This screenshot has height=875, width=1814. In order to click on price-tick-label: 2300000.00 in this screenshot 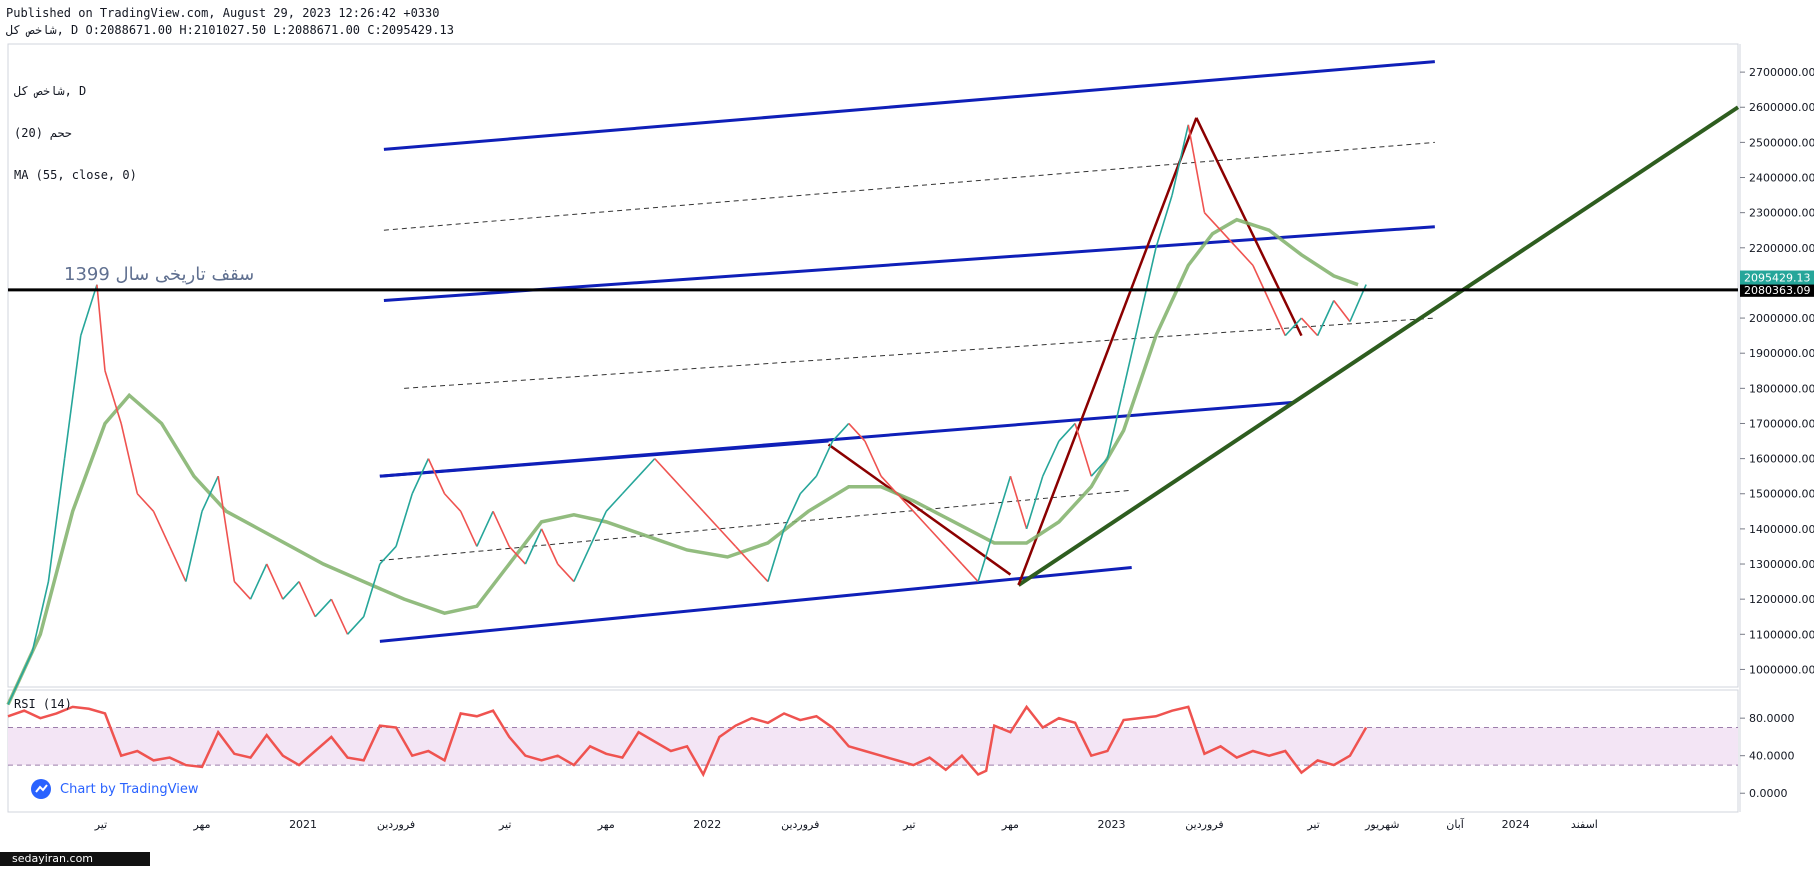, I will do `click(1781, 213)`.